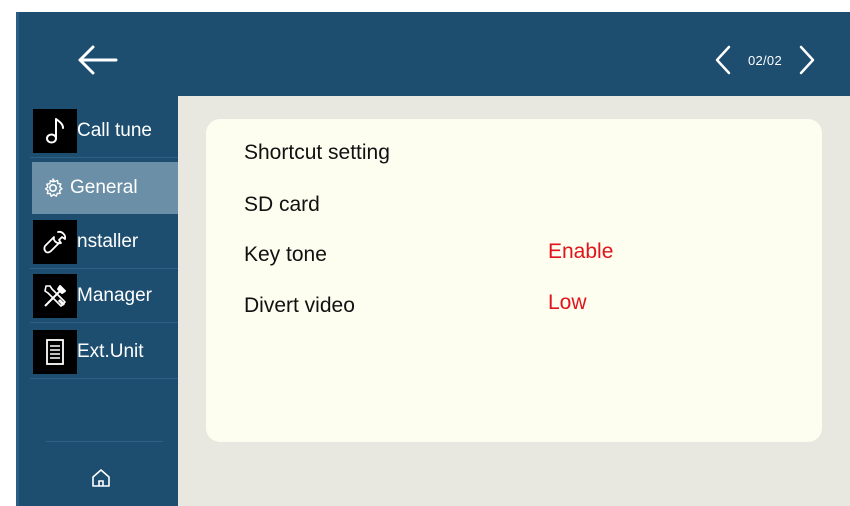 Image resolution: width=850 pixels, height=506 pixels. Describe the element at coordinates (723, 60) in the screenshot. I see `chevron-left-icon` at that location.